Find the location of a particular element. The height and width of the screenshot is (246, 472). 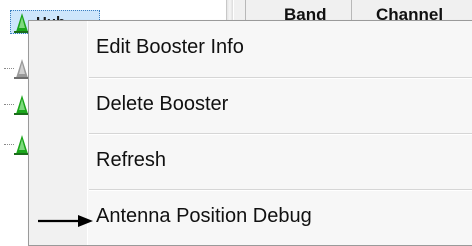

arrow-right-icon is located at coordinates (65, 221).